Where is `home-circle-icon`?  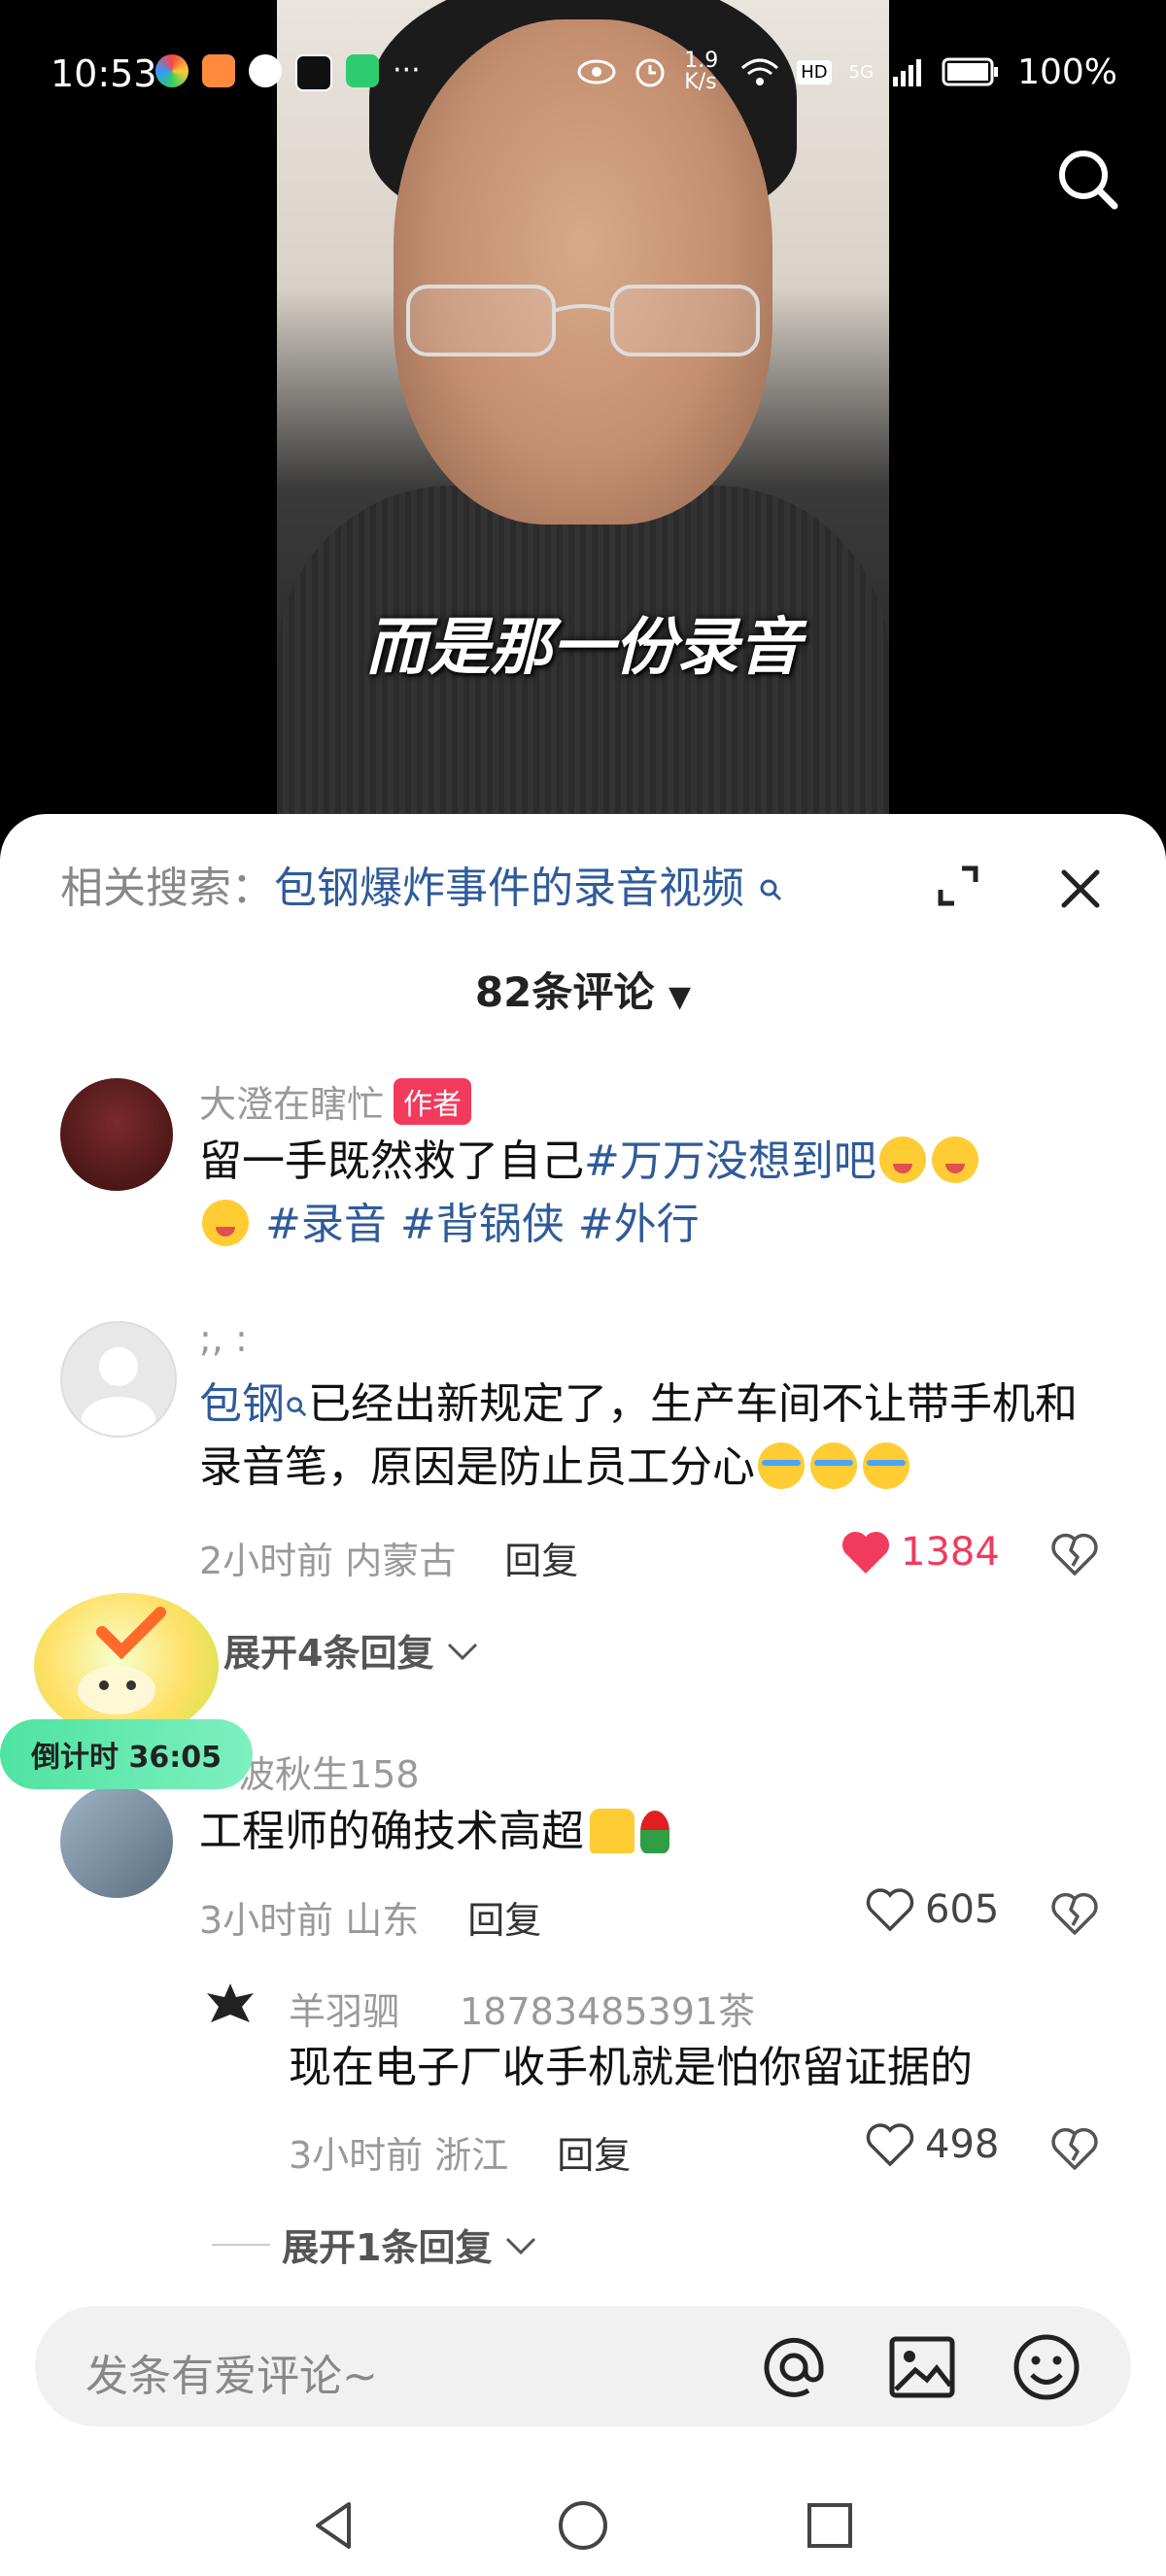
home-circle-icon is located at coordinates (583, 2525).